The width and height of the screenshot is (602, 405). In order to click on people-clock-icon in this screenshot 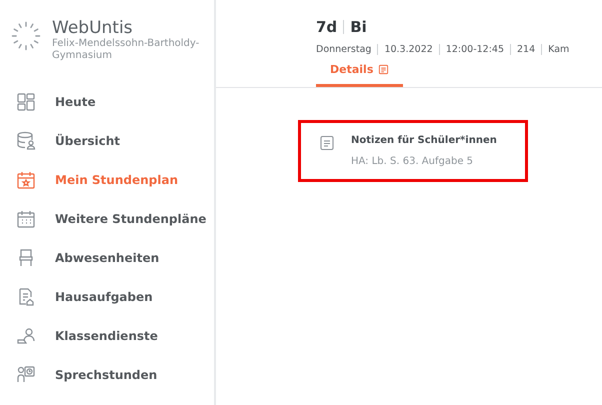, I will do `click(26, 374)`.